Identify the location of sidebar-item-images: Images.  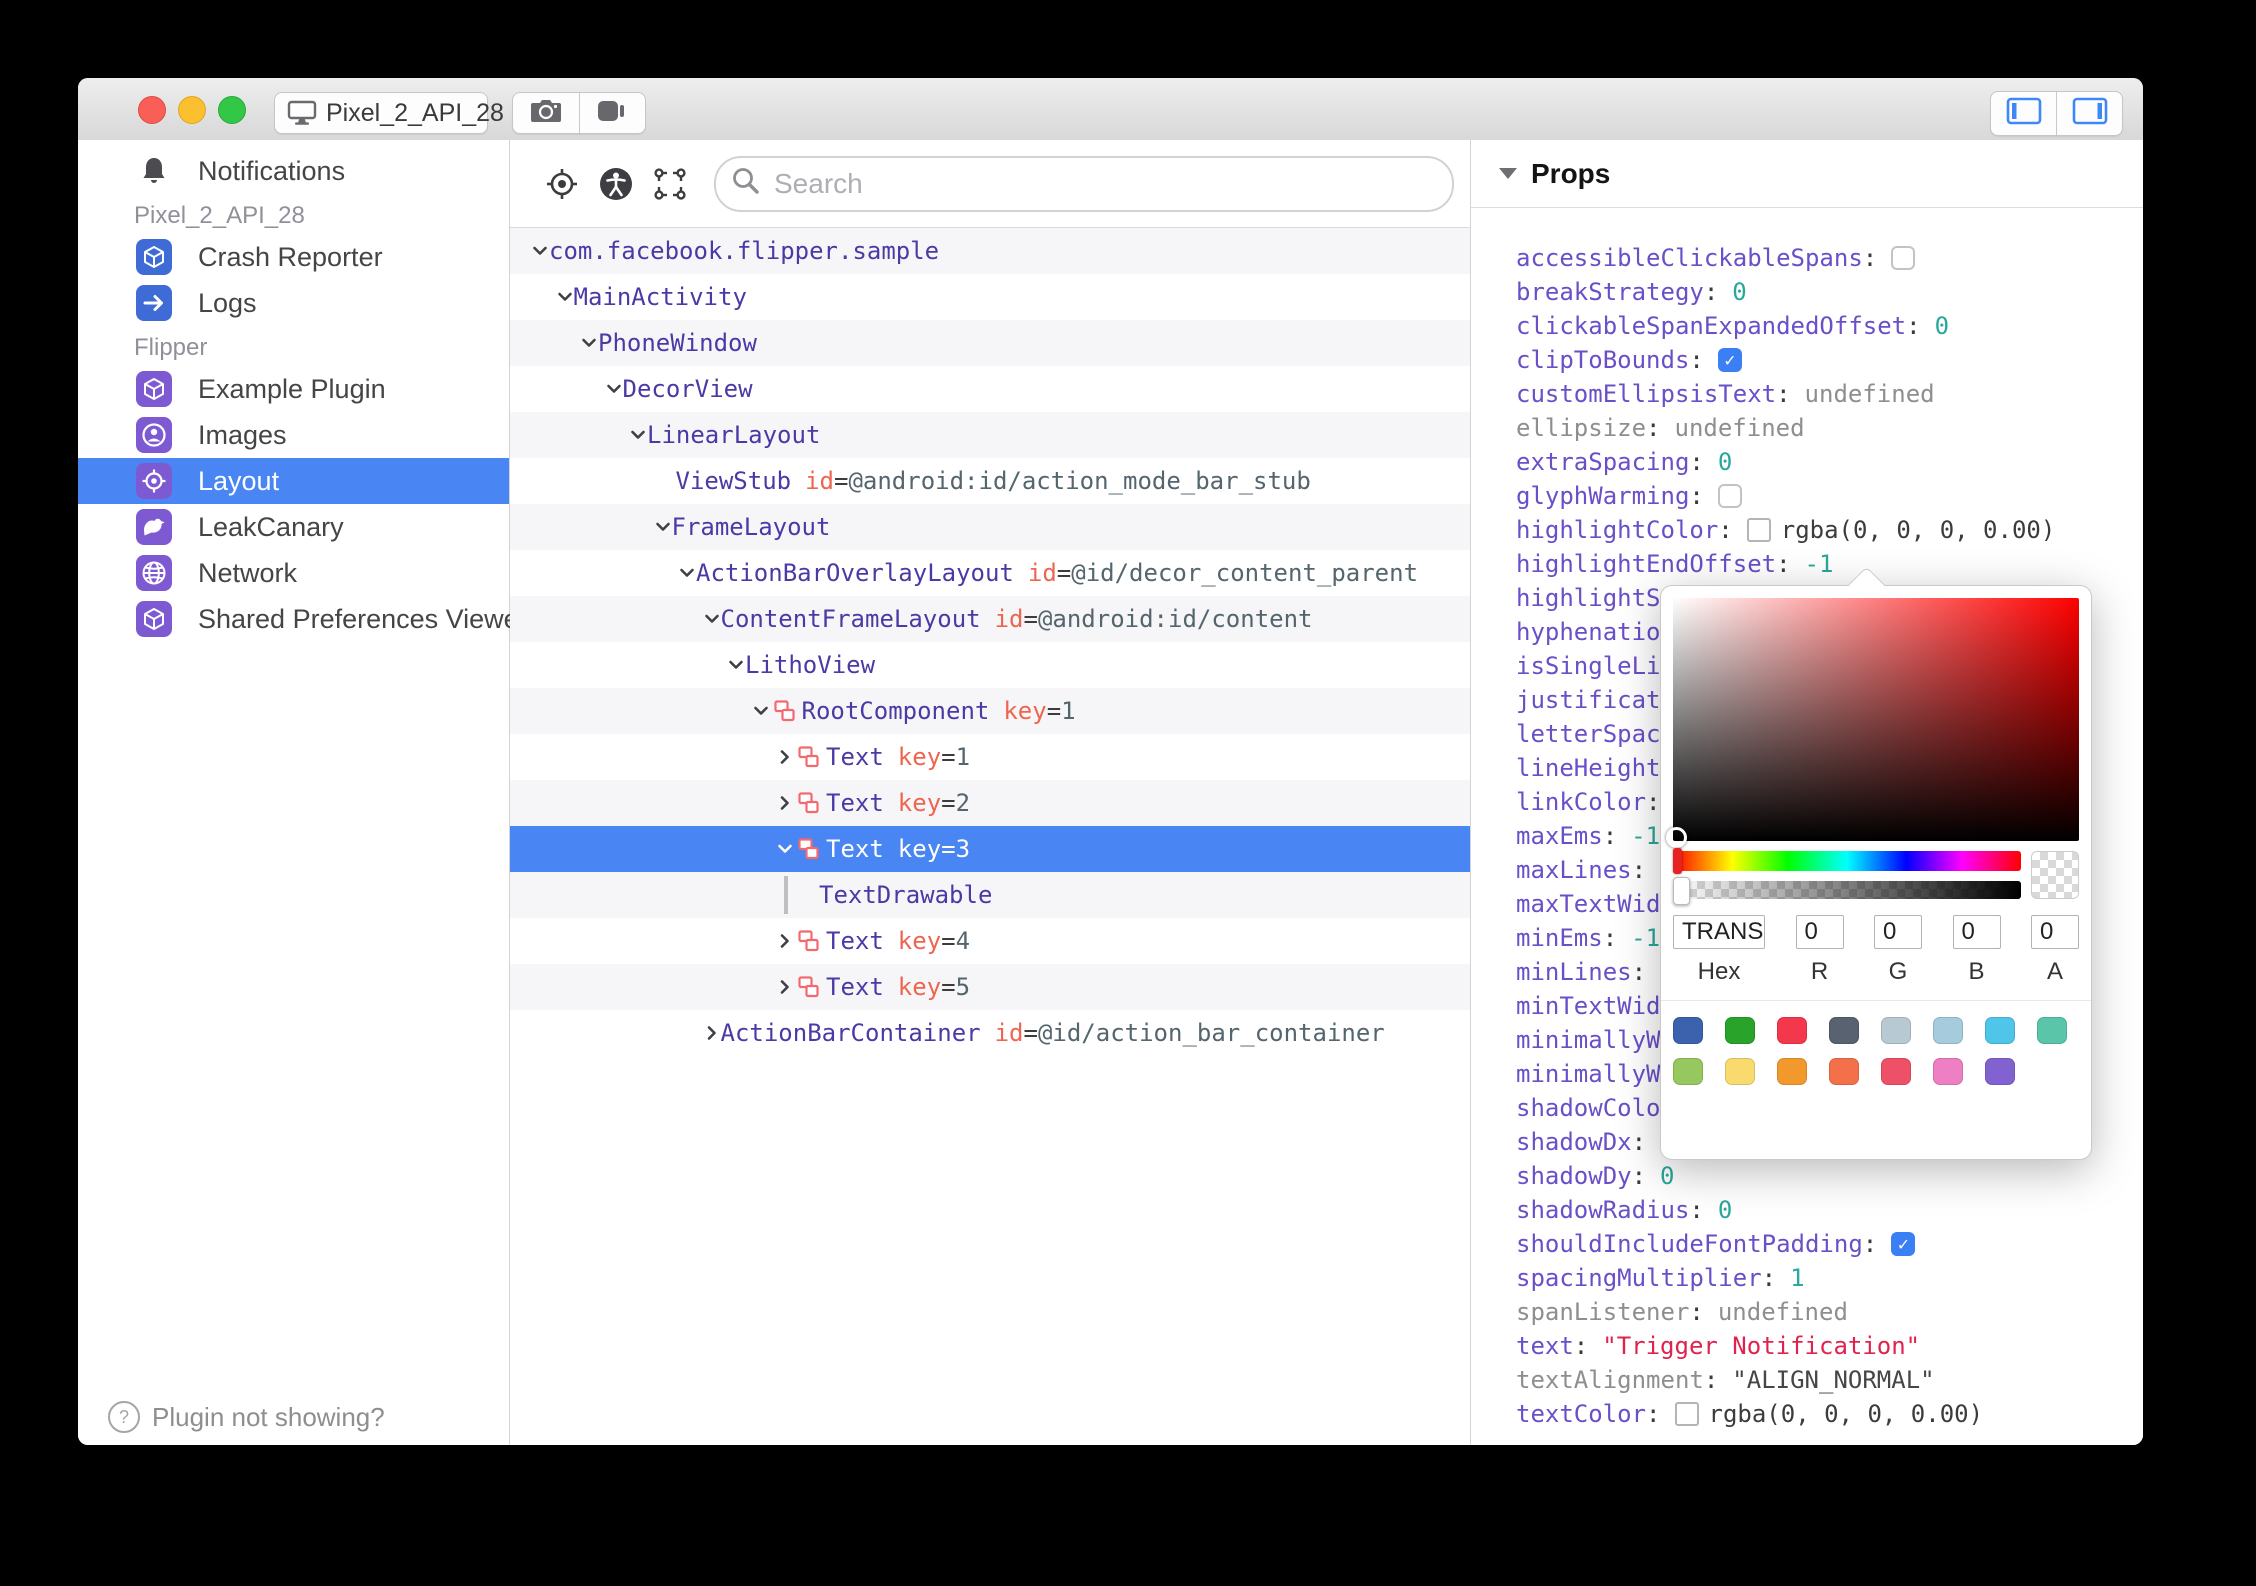
(293, 435).